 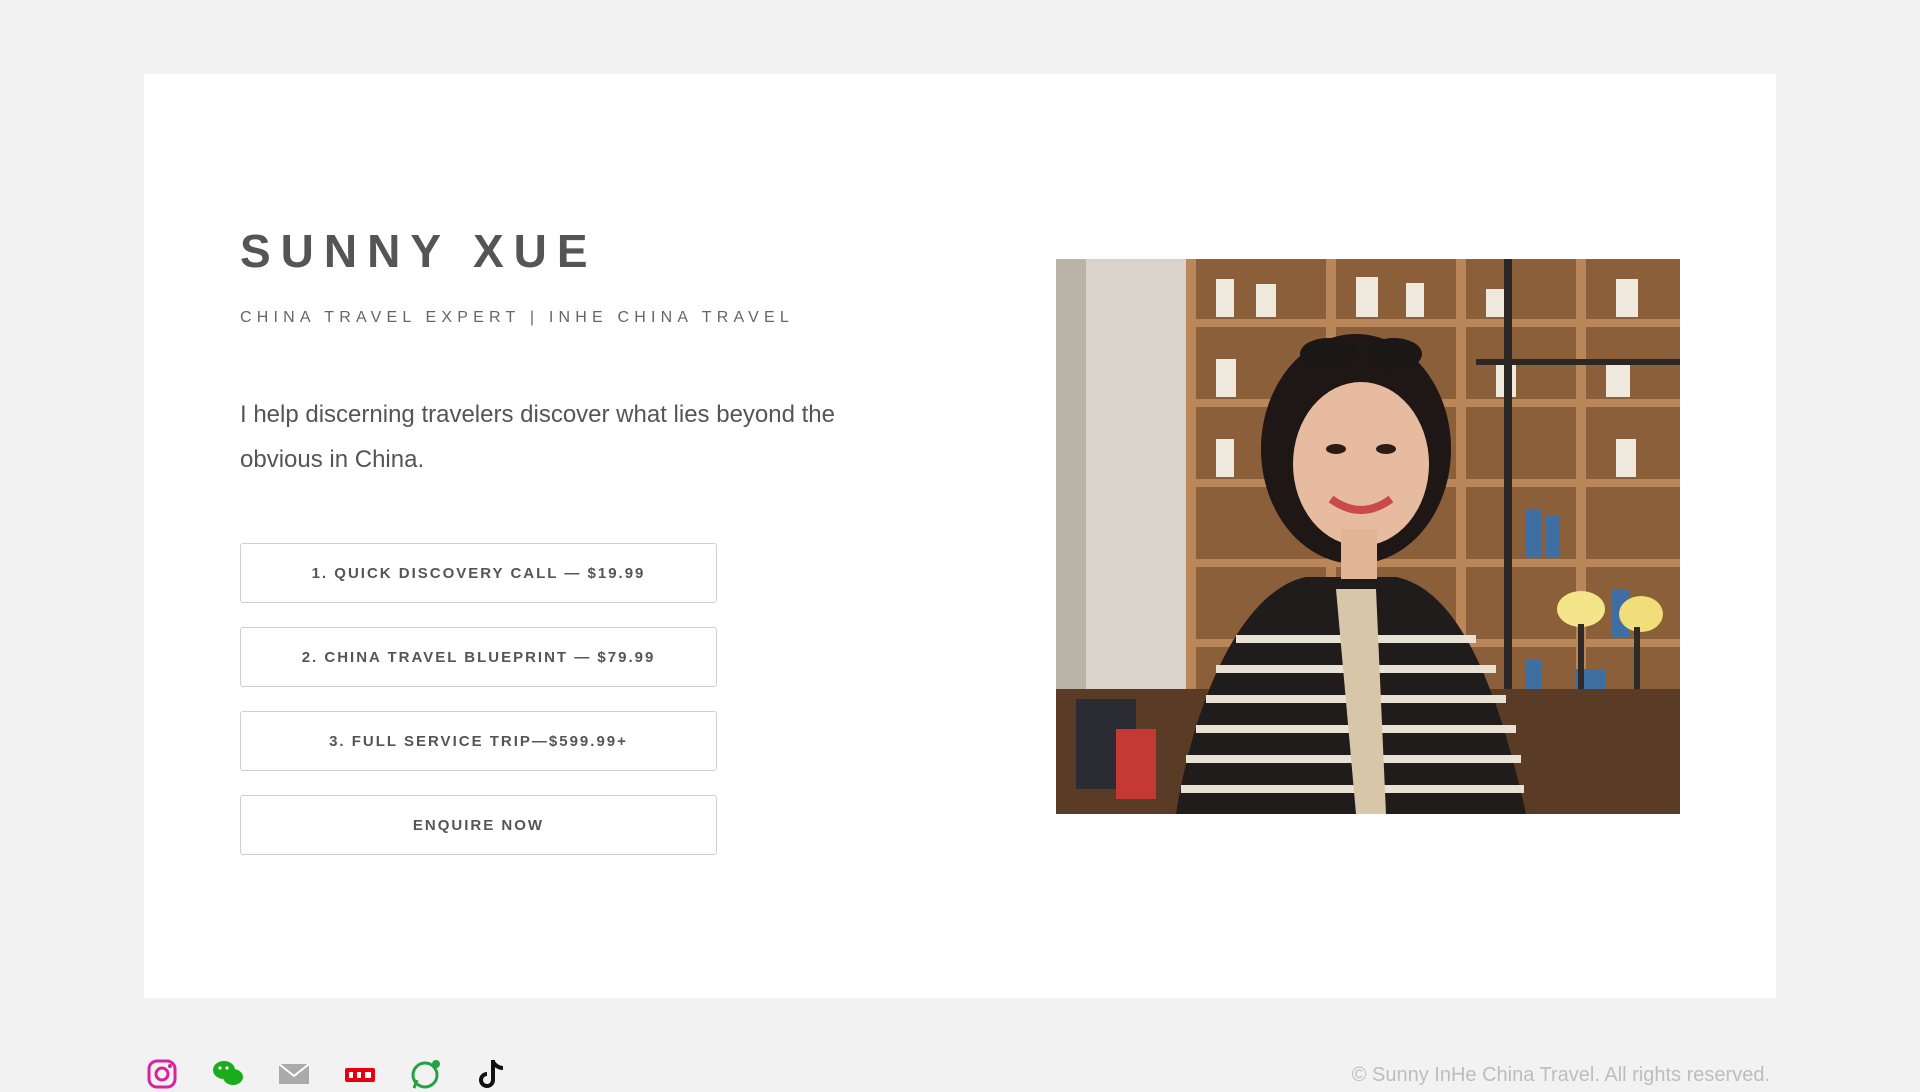 I want to click on full-service-trip-button: 3. FULL SERVICE TRIP—$599.99+, so click(x=478, y=741).